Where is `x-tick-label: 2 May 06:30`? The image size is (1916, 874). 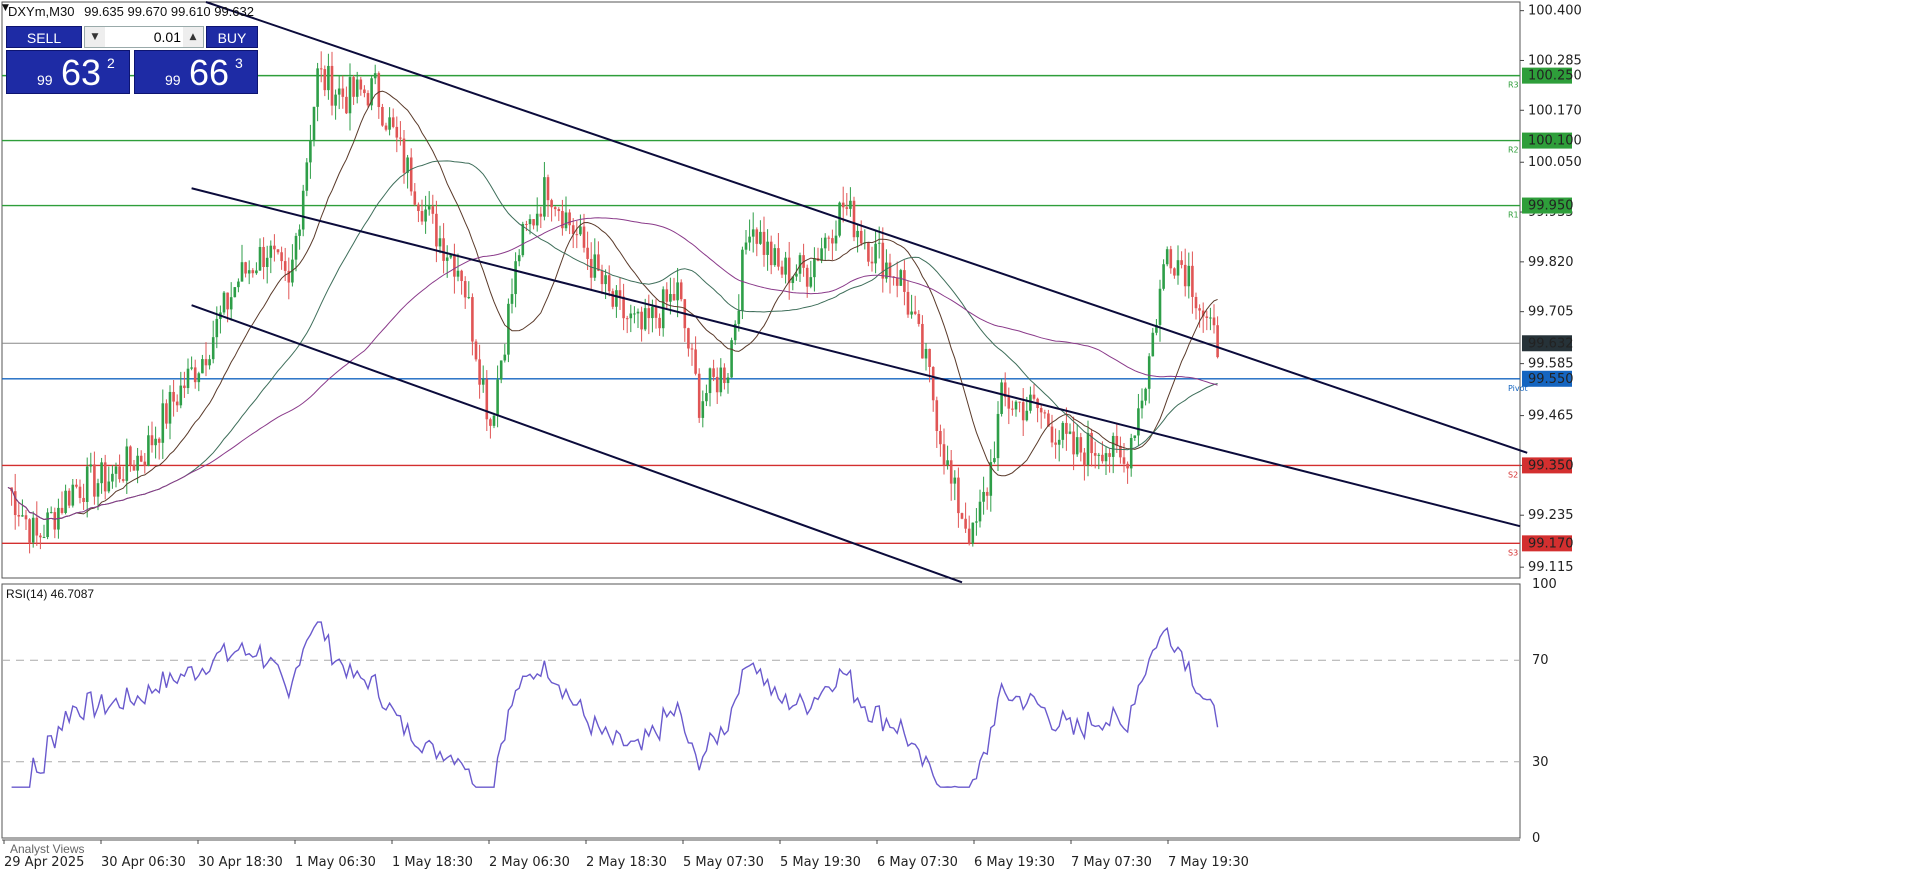 x-tick-label: 2 May 06:30 is located at coordinates (529, 862).